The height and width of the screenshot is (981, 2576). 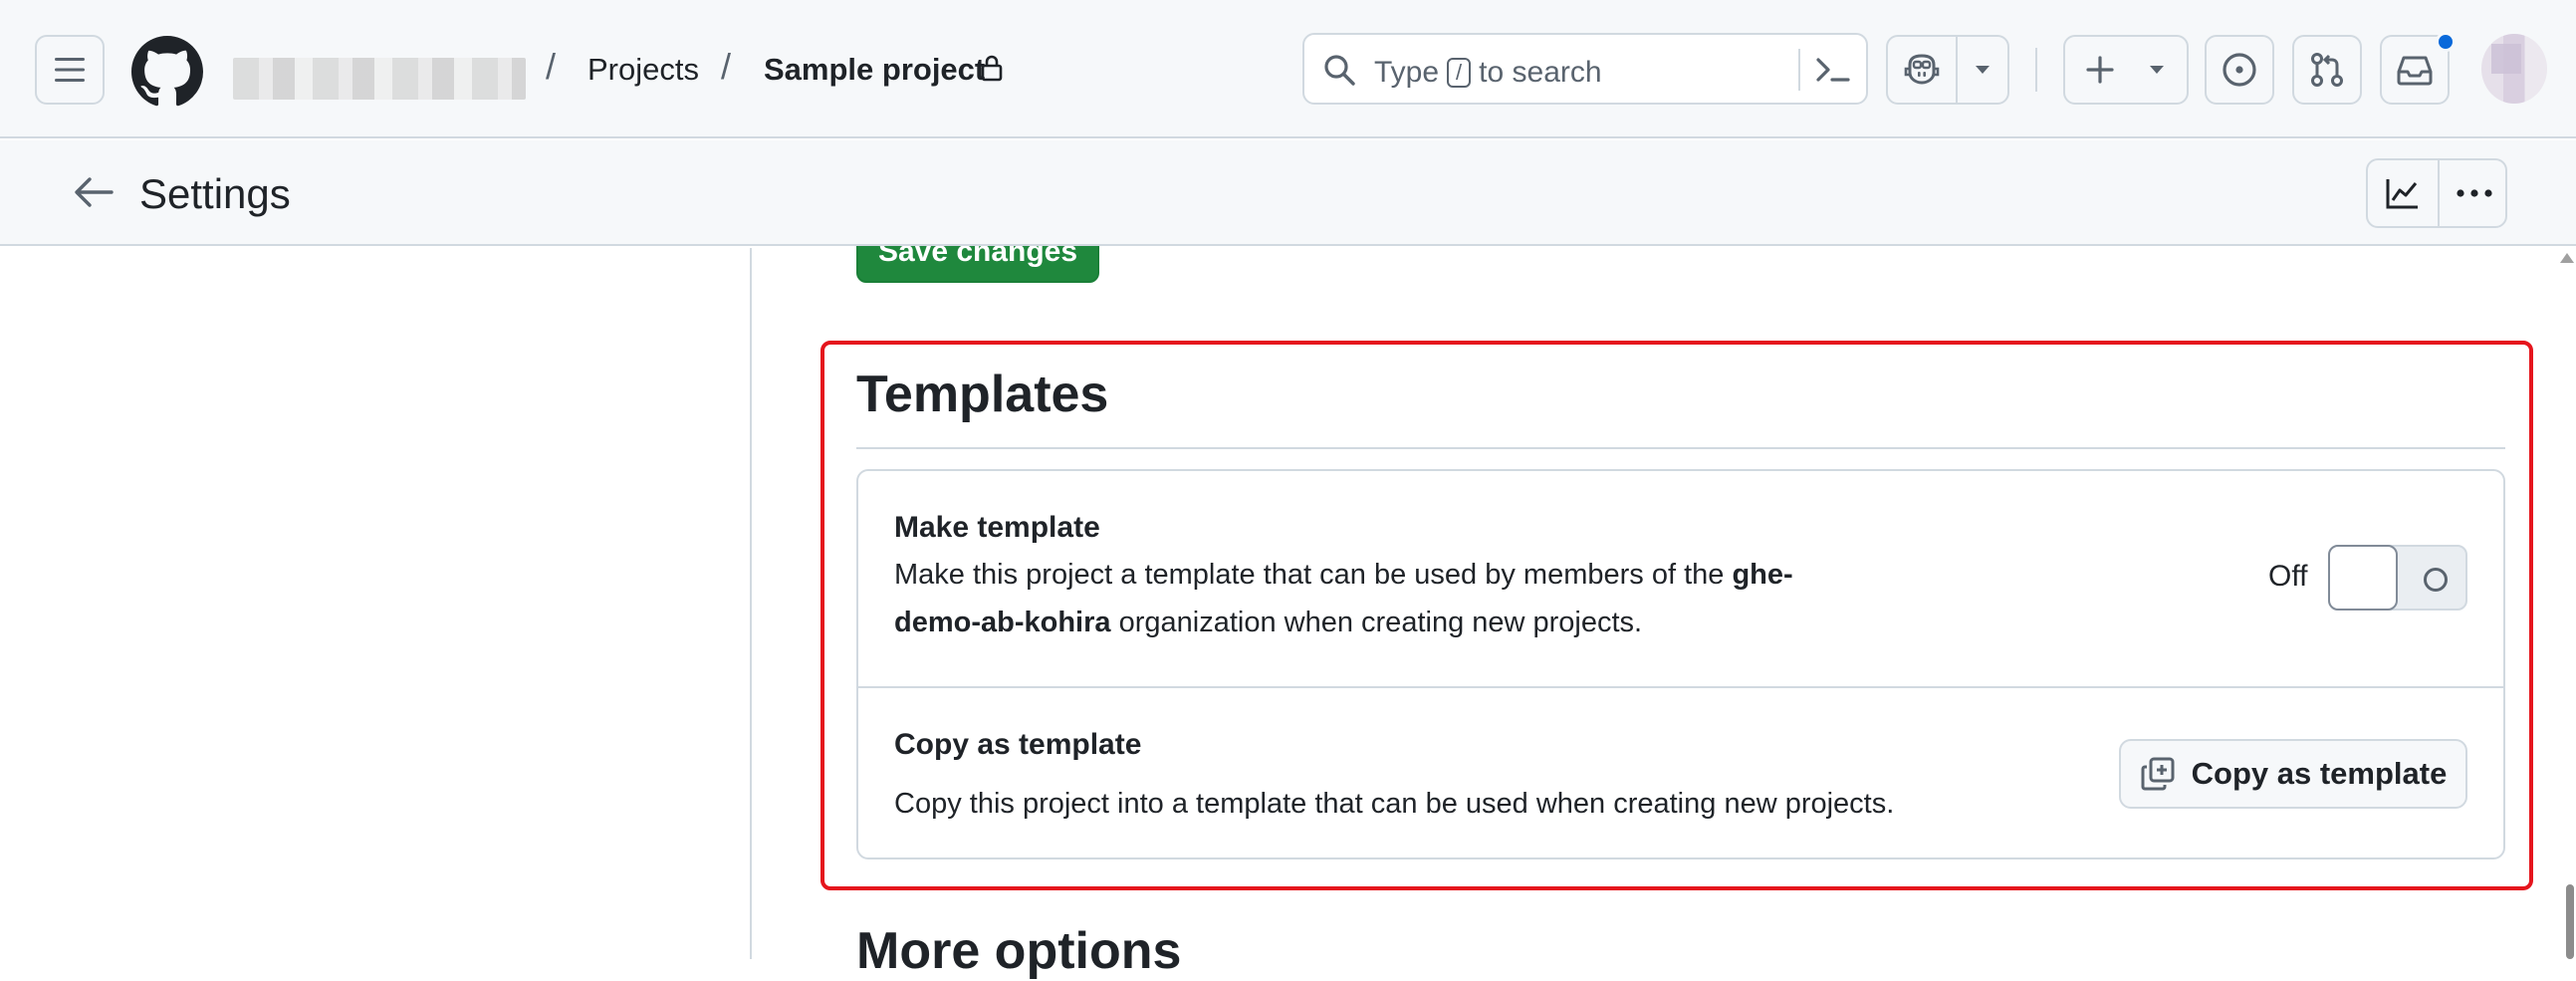 What do you see at coordinates (2319, 773) in the screenshot?
I see `copy-as-template-label: Copy as template` at bounding box center [2319, 773].